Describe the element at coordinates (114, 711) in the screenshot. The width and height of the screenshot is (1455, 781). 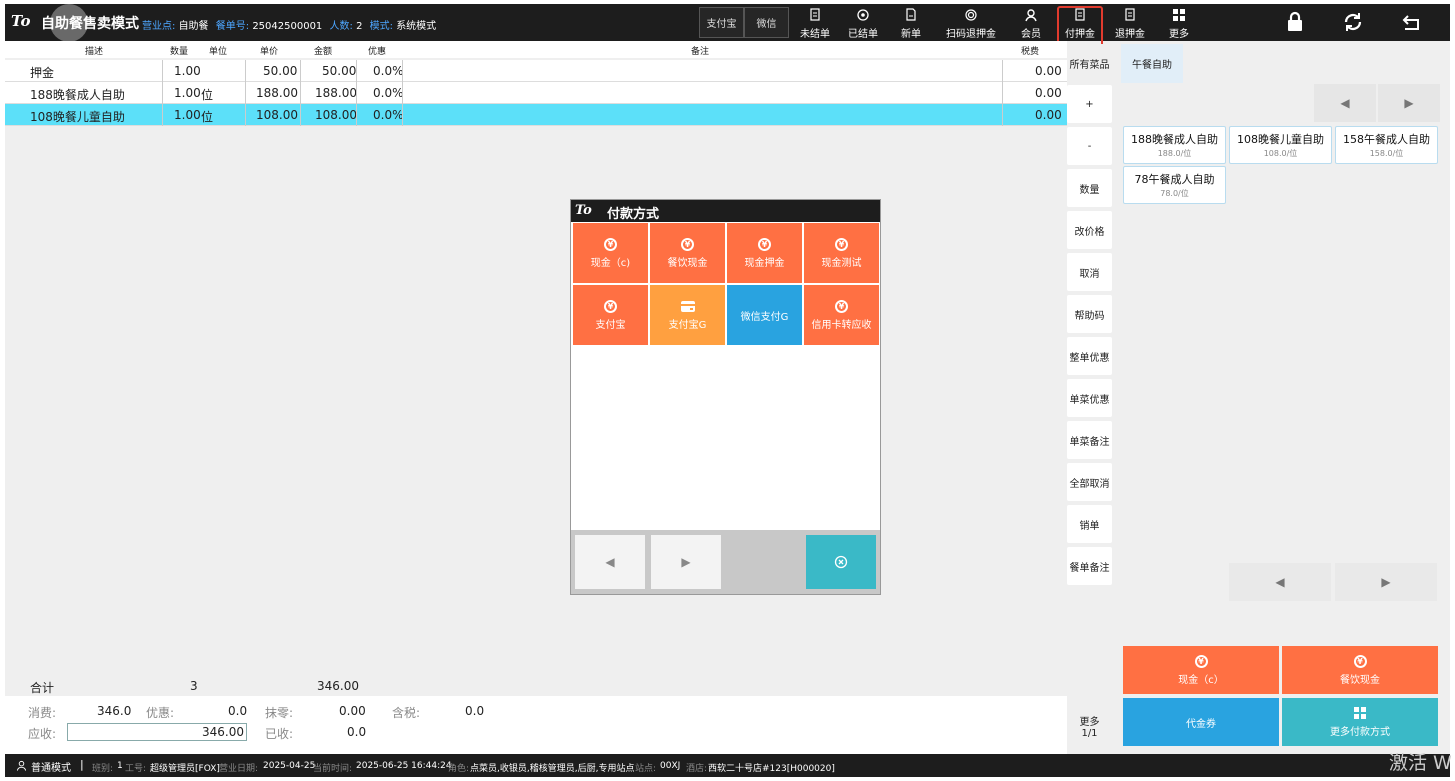
I see `consume-value: 346.0` at that location.